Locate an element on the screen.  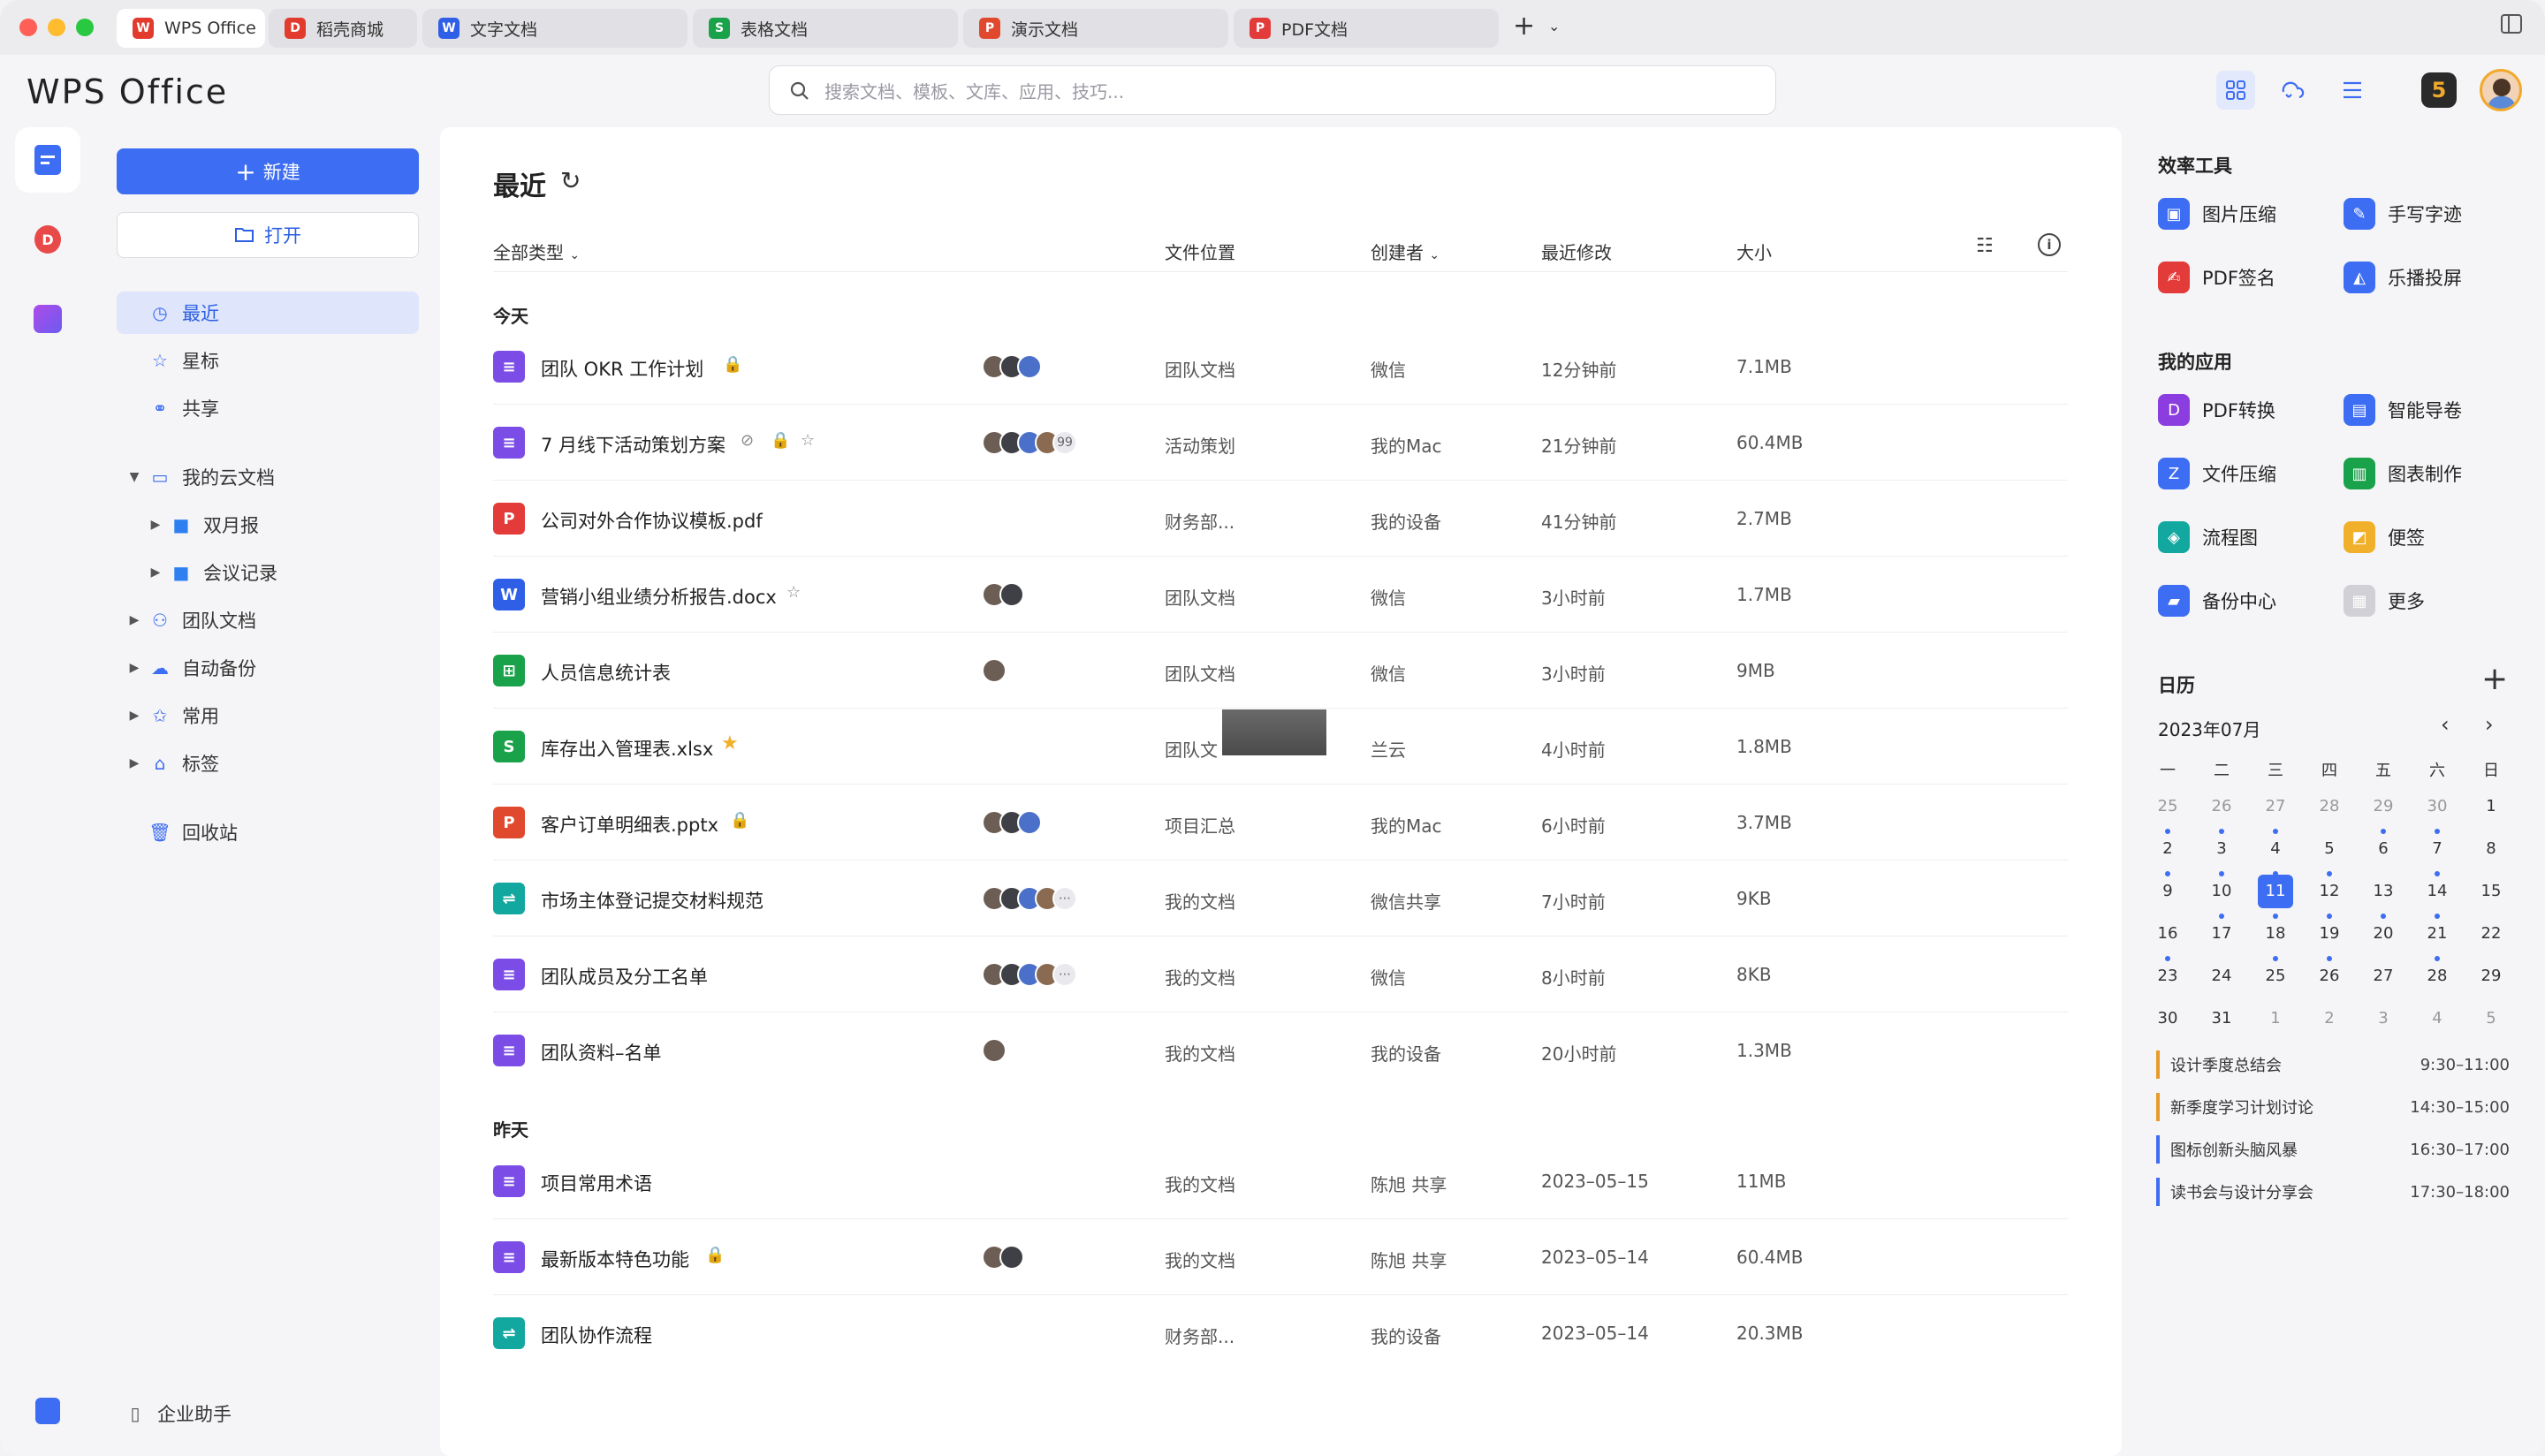
calendar-day: 25 is located at coordinates (2168, 806).